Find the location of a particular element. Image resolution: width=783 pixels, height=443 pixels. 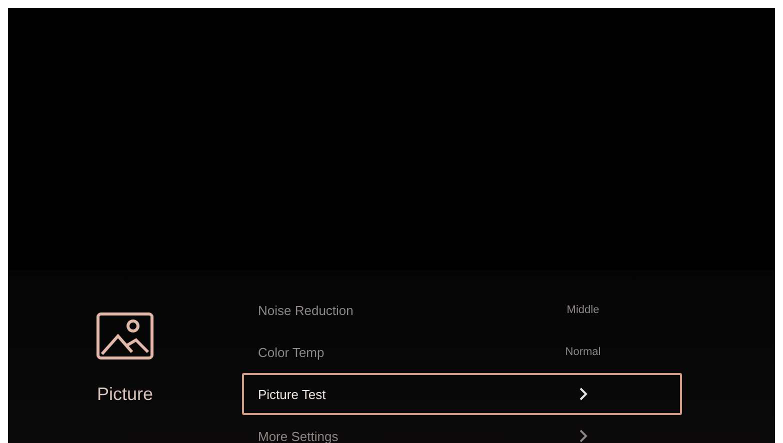

menu-item: Picture Test is located at coordinates (462, 394).